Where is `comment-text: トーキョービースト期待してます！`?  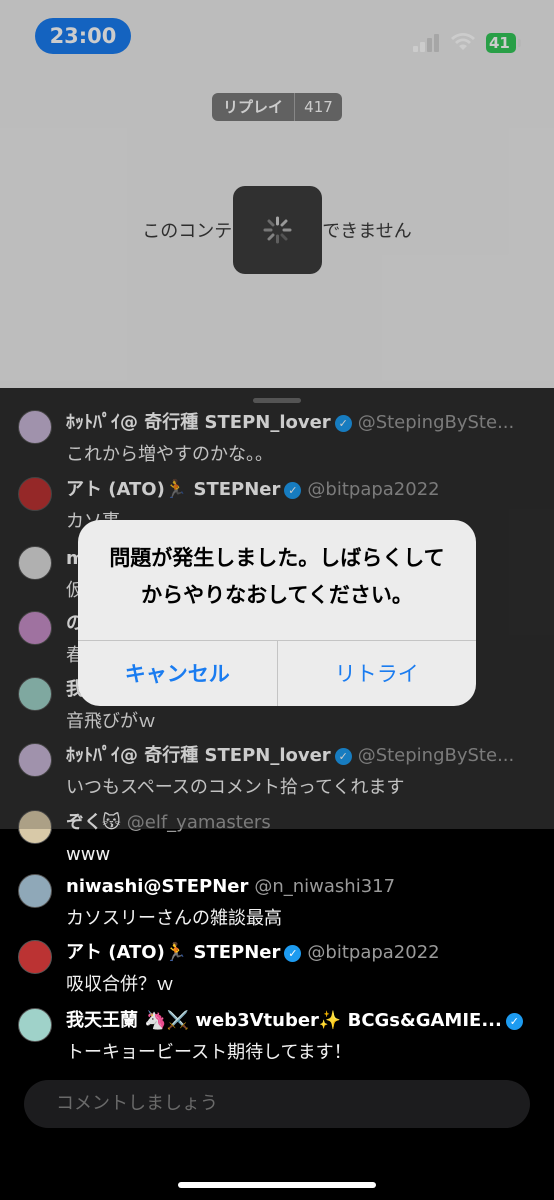
comment-text: トーキョービースト期待してます！ is located at coordinates (209, 1052).